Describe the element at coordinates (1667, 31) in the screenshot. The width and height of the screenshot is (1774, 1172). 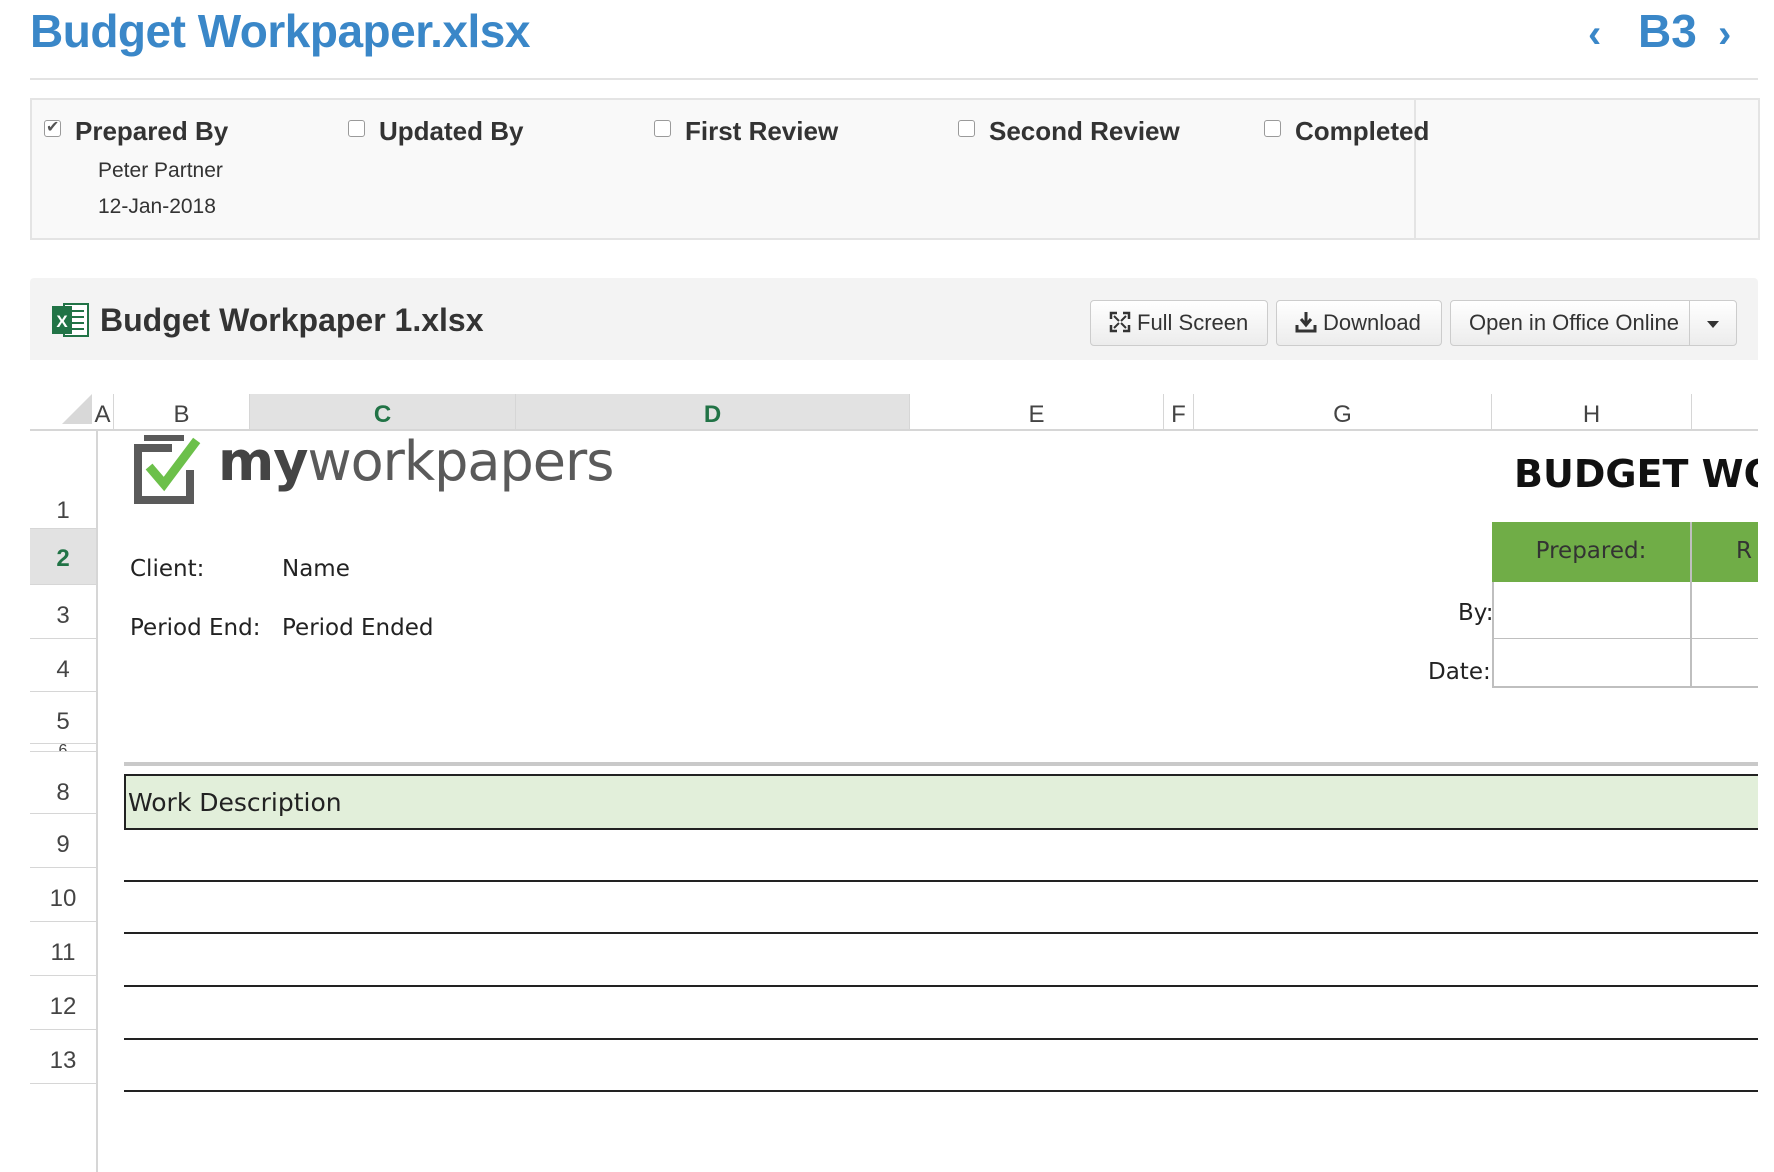
I see `cell-reference: B3` at that location.